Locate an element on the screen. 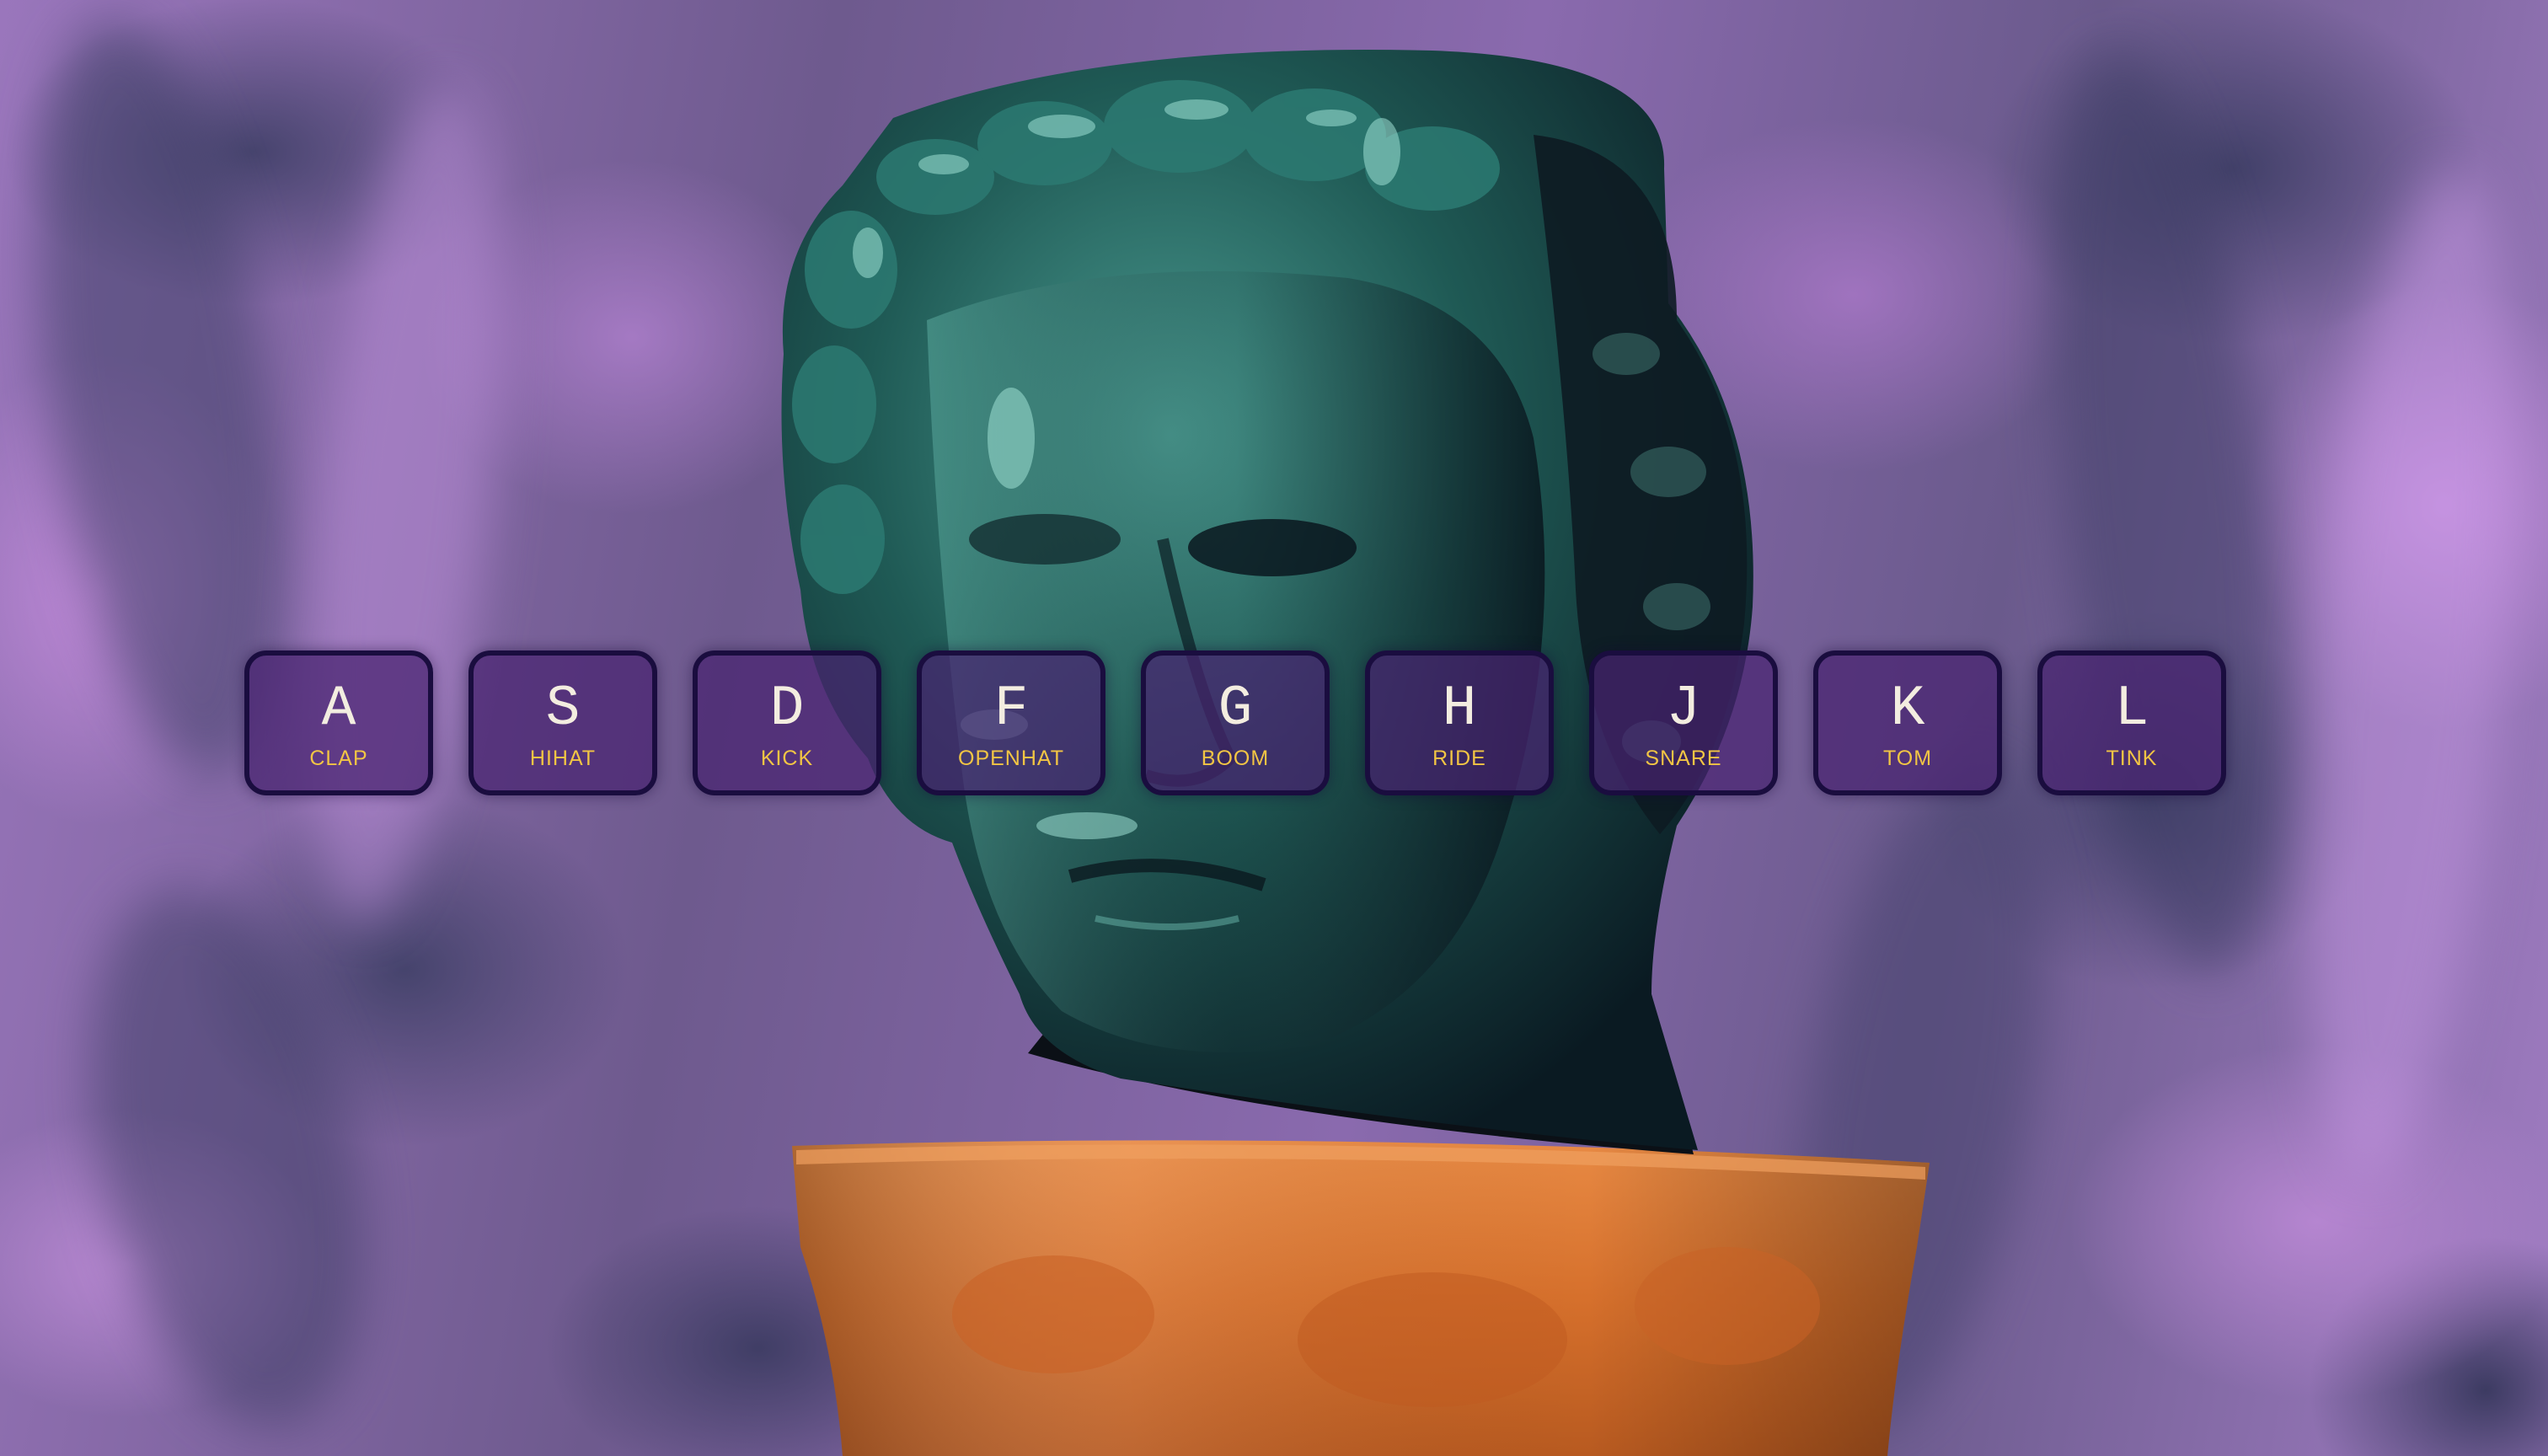  drum-key-clap: A CLAP is located at coordinates (338, 722).